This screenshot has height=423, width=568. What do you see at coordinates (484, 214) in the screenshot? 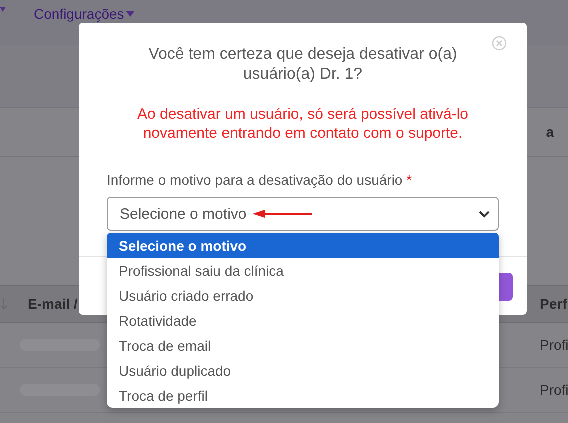
I see `chevron-down-icon` at bounding box center [484, 214].